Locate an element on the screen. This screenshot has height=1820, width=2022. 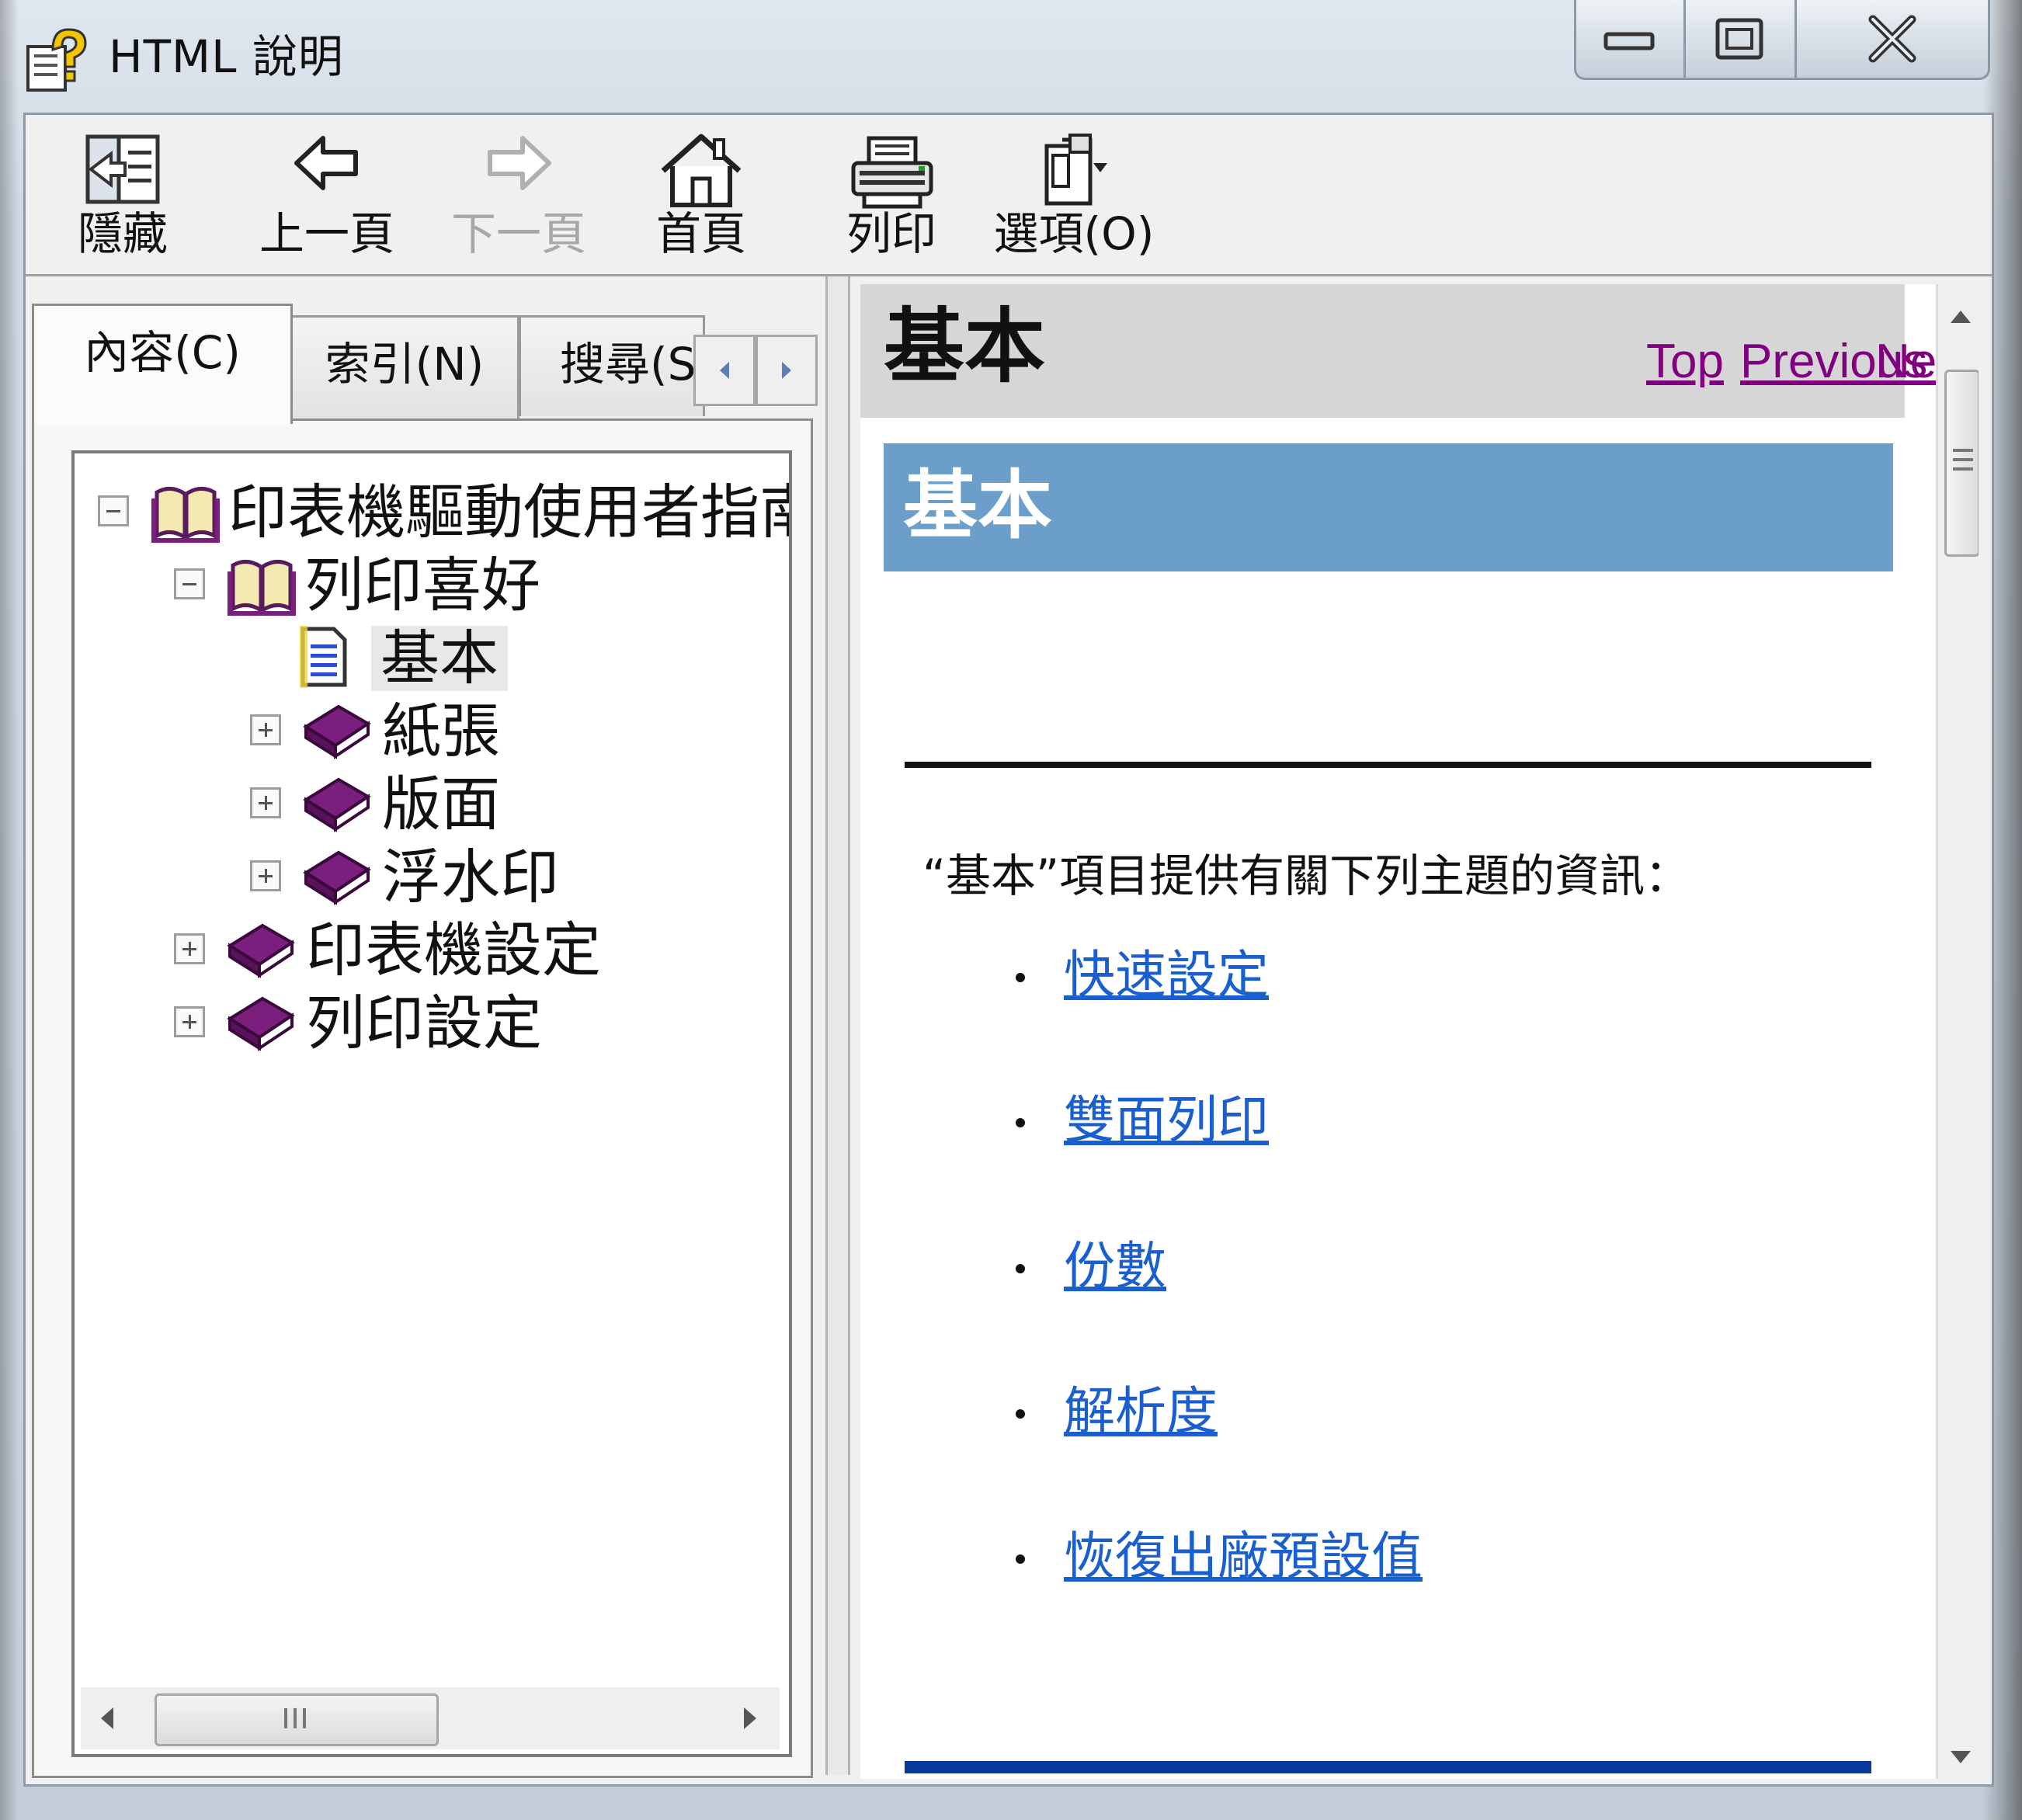
back-label: 上一頁 is located at coordinates (326, 234).